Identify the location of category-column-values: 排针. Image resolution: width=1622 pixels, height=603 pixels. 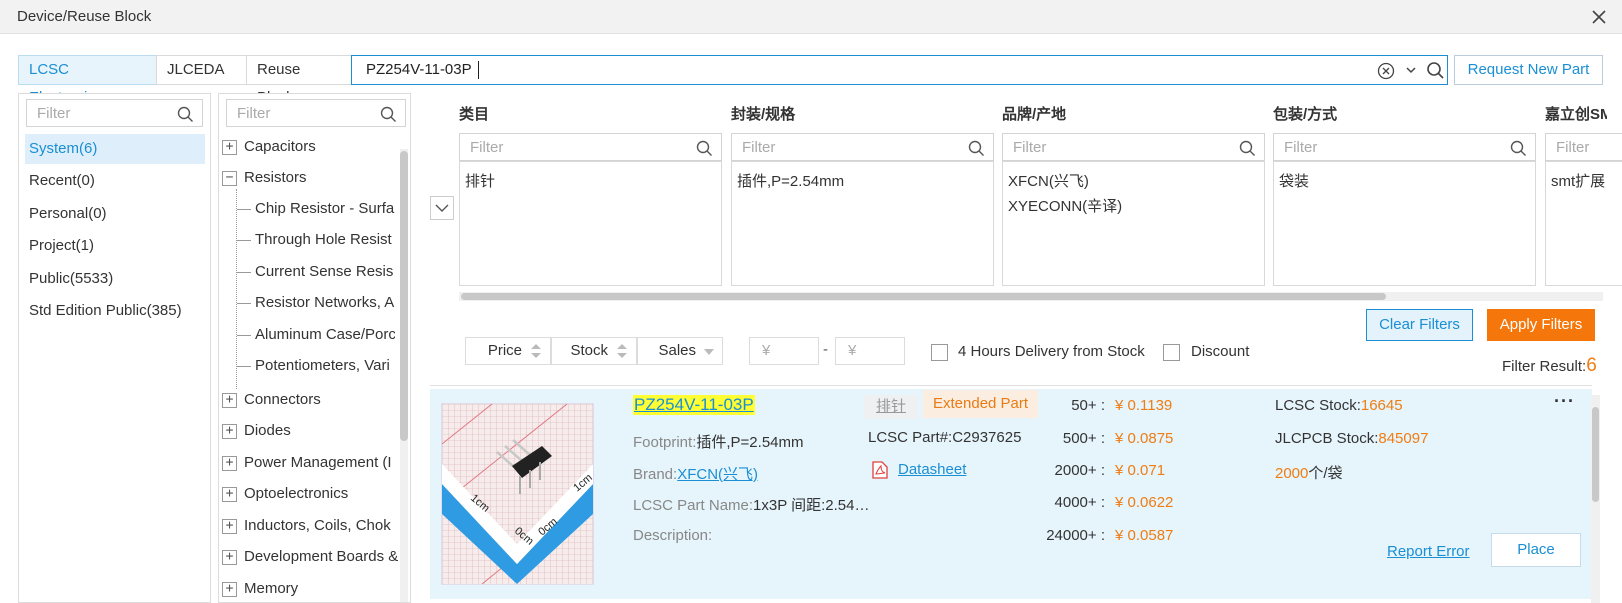
(590, 223).